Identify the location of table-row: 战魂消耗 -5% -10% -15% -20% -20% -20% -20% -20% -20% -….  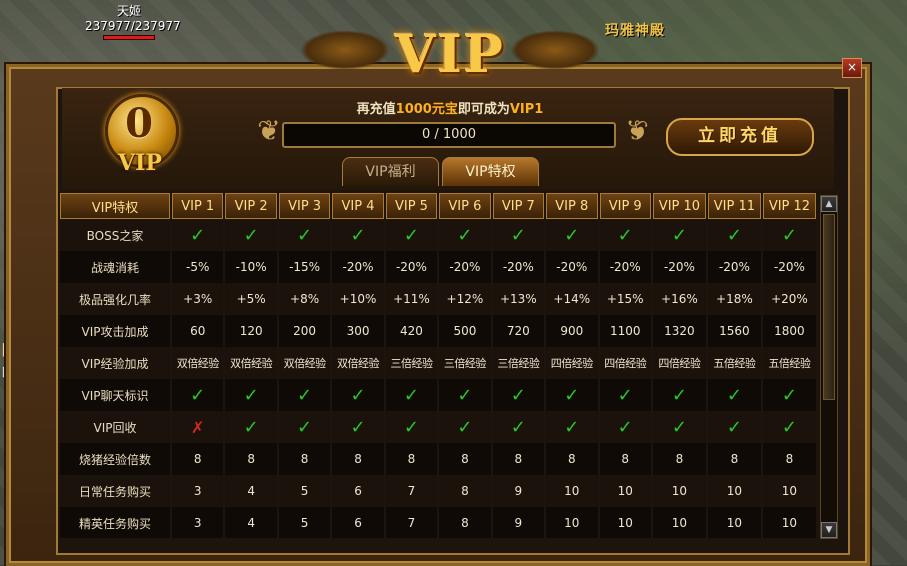
(438, 267).